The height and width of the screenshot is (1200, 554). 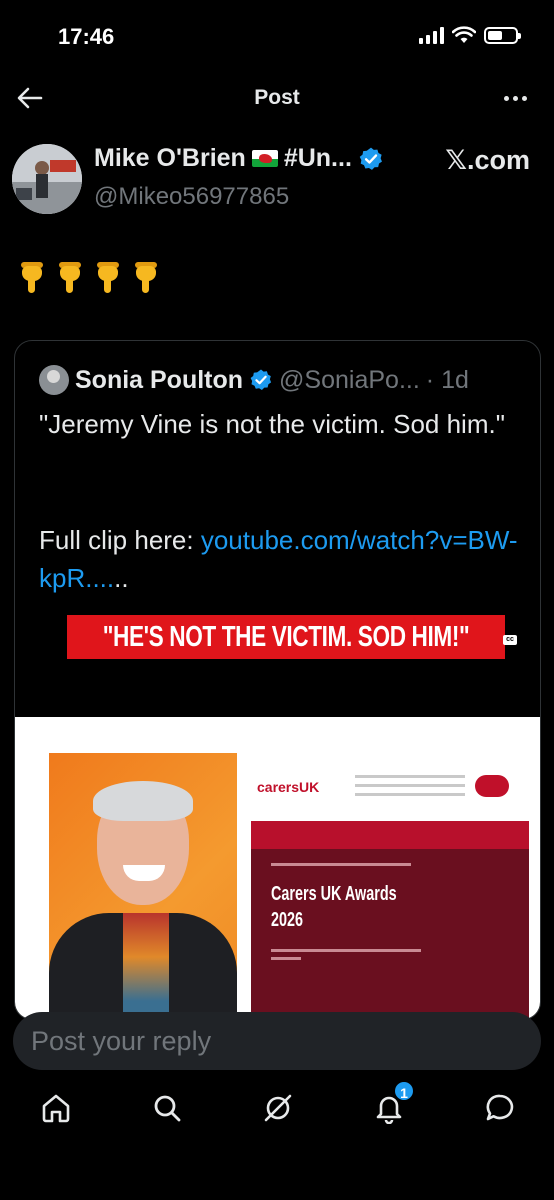 I want to click on wales-flag-icon, so click(x=264, y=158).